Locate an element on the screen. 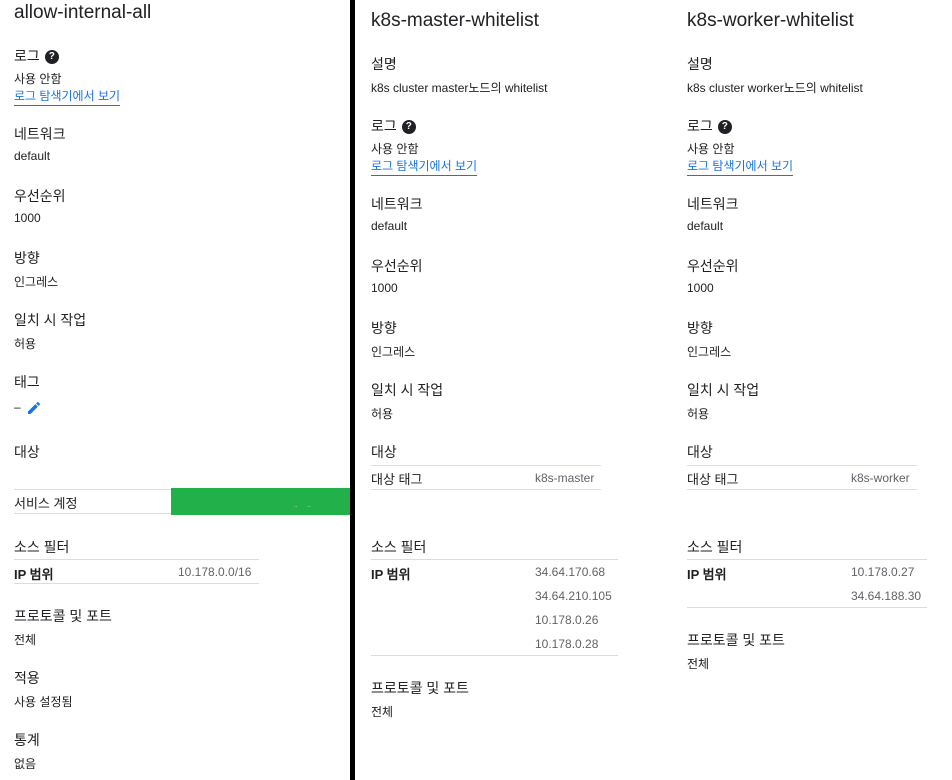 Image resolution: width=952 pixels, height=780 pixels. description-value: k8s cluster worker노드의 whitelist is located at coordinates (775, 88).